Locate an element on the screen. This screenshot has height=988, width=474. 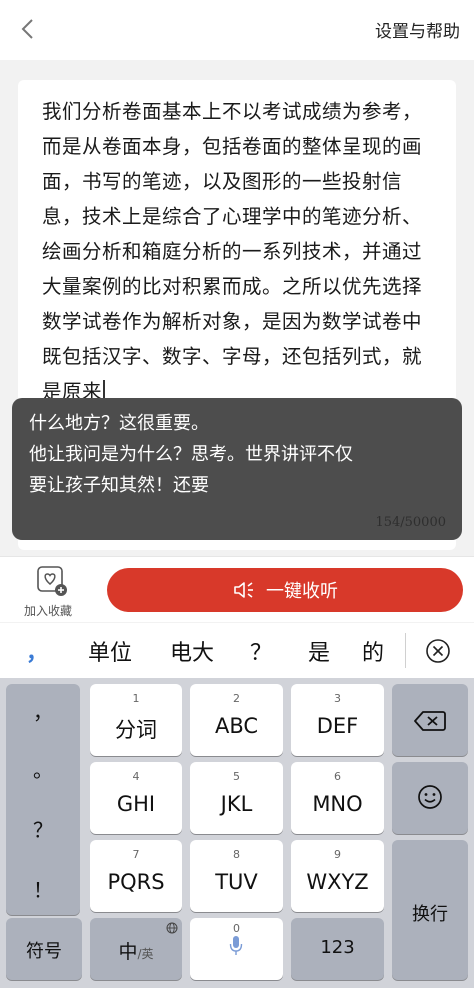
language-label: 中/英 is located at coordinates (136, 950).